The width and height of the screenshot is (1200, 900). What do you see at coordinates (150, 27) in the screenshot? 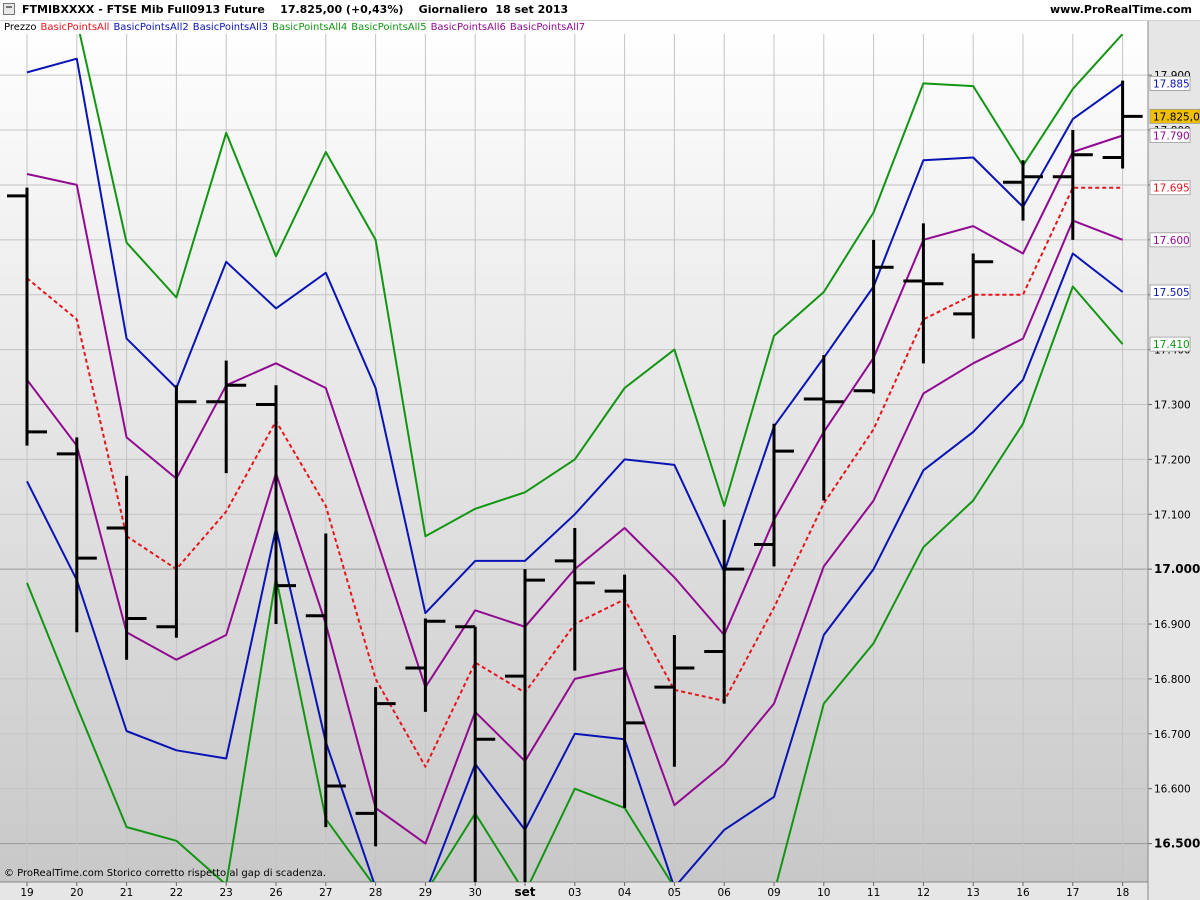
I see `legend-item: BasicPointsAll2` at bounding box center [150, 27].